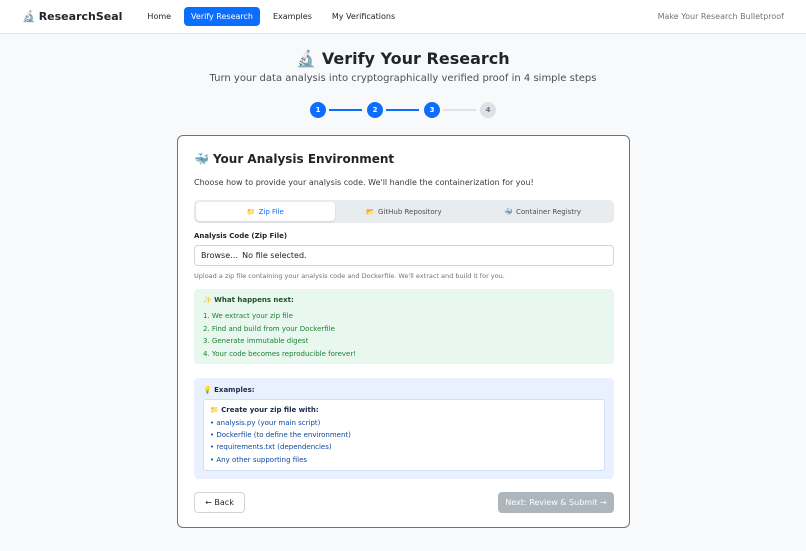 The height and width of the screenshot is (551, 806). I want to click on list-item: 2. Find and build from your Dockerfile, so click(269, 328).